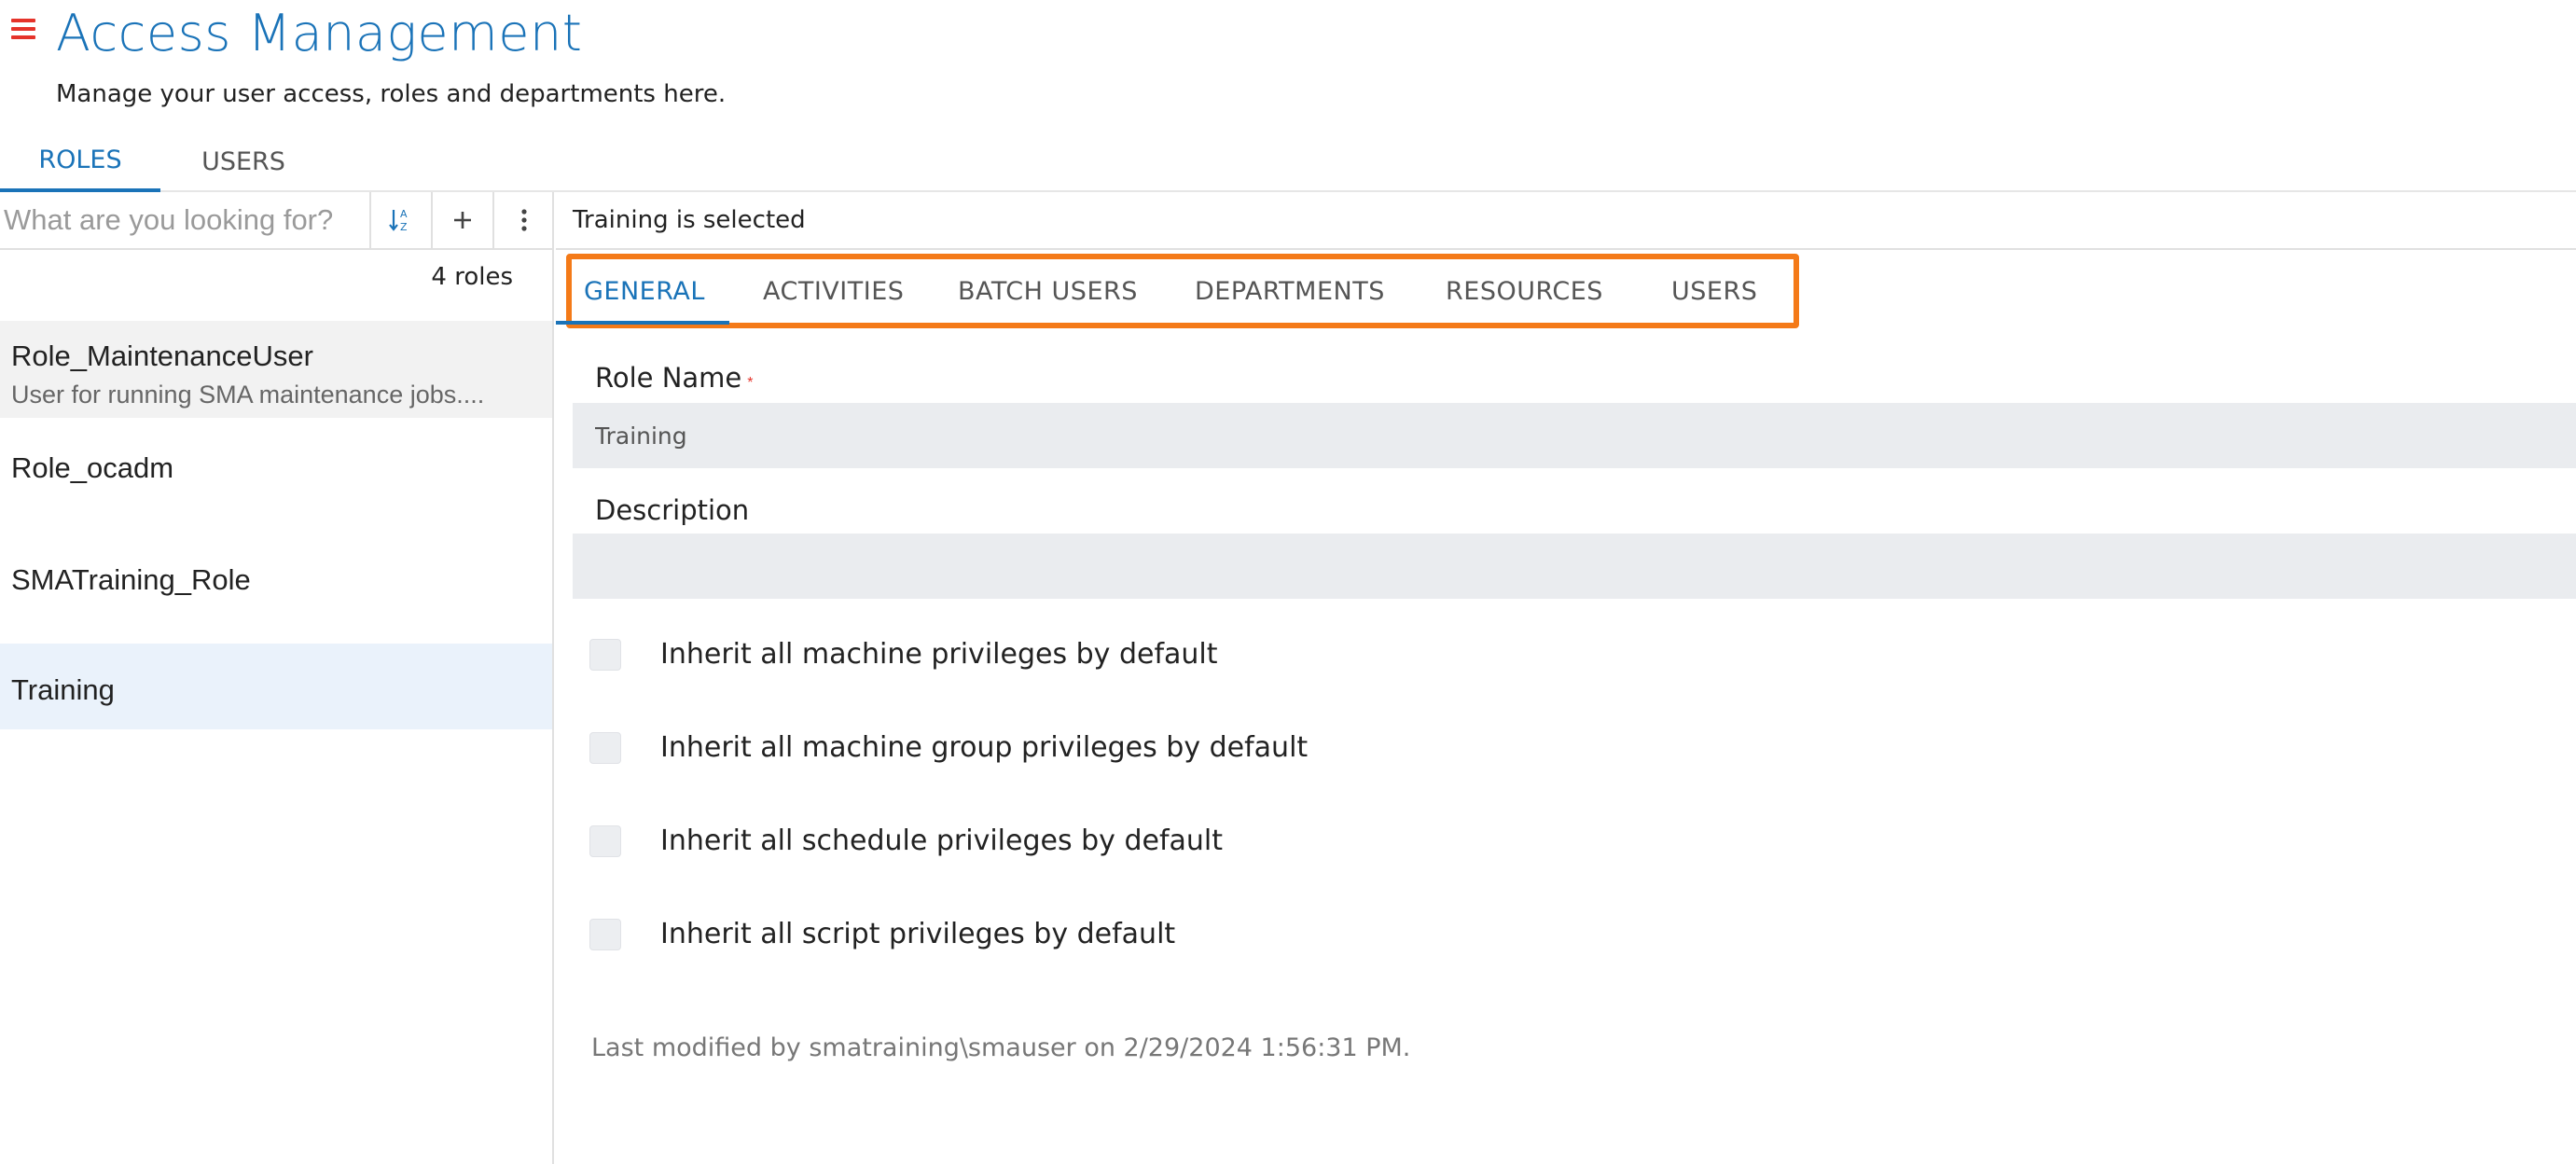  Describe the element at coordinates (644, 291) in the screenshot. I see `tab-general: GENERAL` at that location.